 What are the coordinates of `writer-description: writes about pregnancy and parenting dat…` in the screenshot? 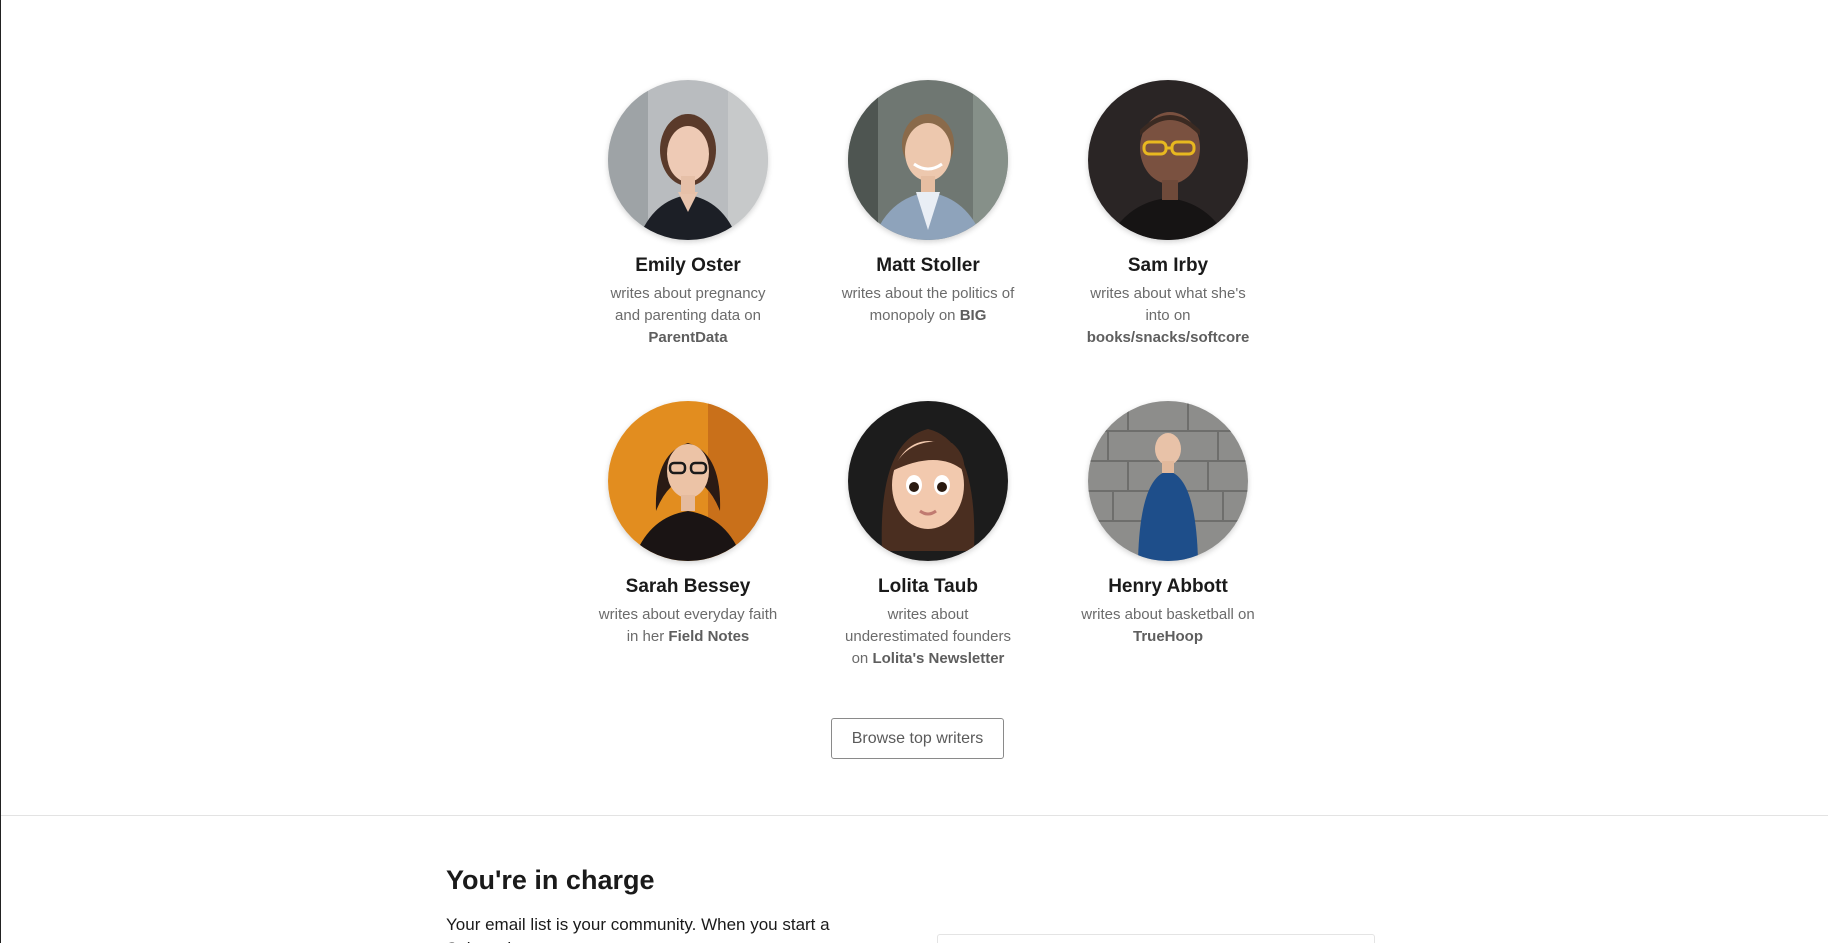 It's located at (688, 316).